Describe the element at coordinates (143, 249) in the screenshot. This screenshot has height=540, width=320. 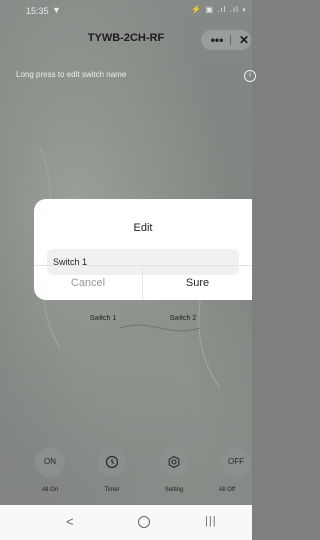
I see `edit-dialog: Edit Switch 1 Cancel Sure` at that location.